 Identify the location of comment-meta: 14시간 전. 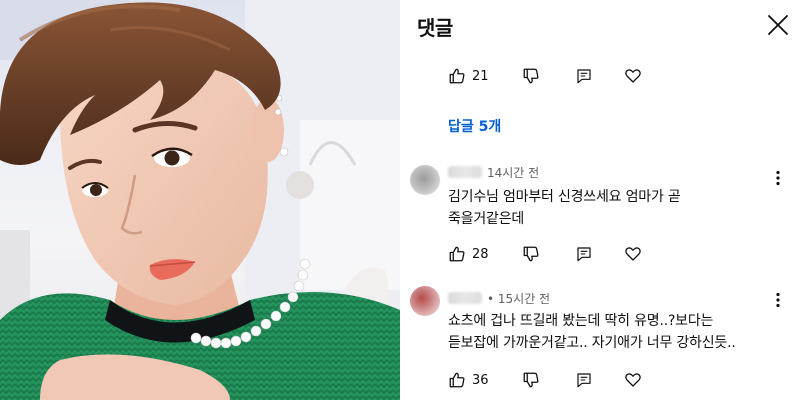
(493, 172).